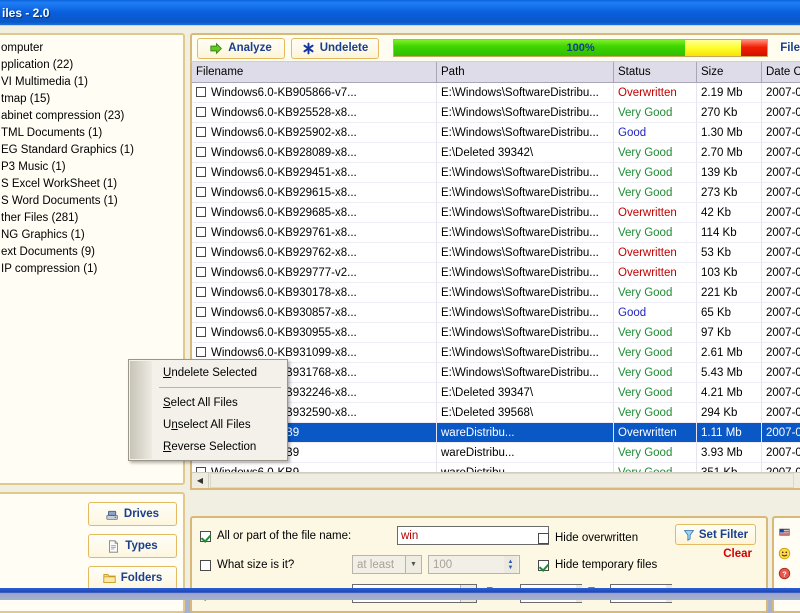  What do you see at coordinates (208, 425) in the screenshot?
I see `menu-item-unselect-all-files: Unselect All Files` at bounding box center [208, 425].